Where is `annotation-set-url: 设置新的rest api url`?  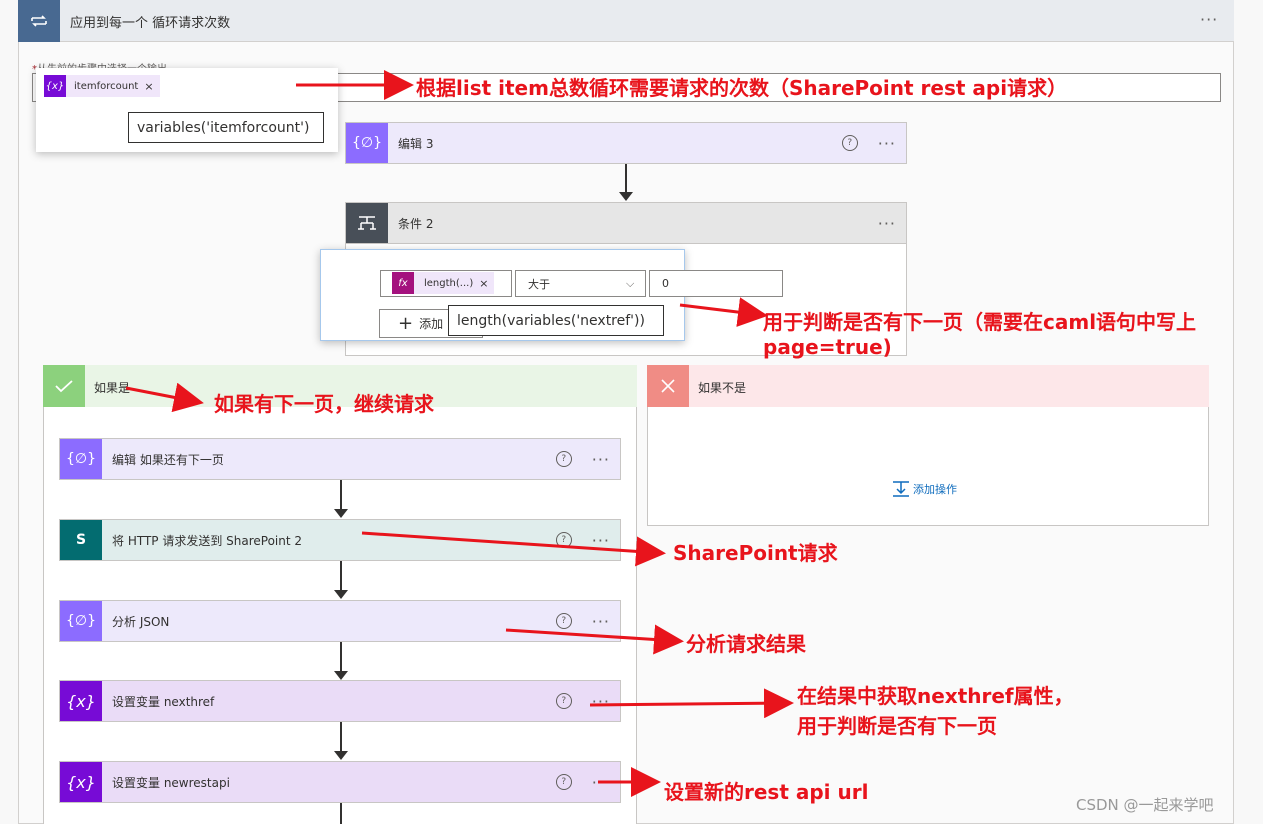 annotation-set-url: 设置新的rest api url is located at coordinates (766, 792).